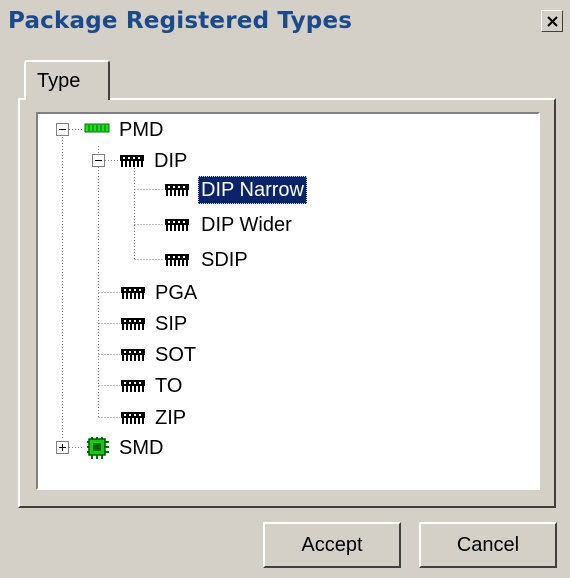 This screenshot has height=578, width=570. I want to click on close-icon, so click(552, 21).